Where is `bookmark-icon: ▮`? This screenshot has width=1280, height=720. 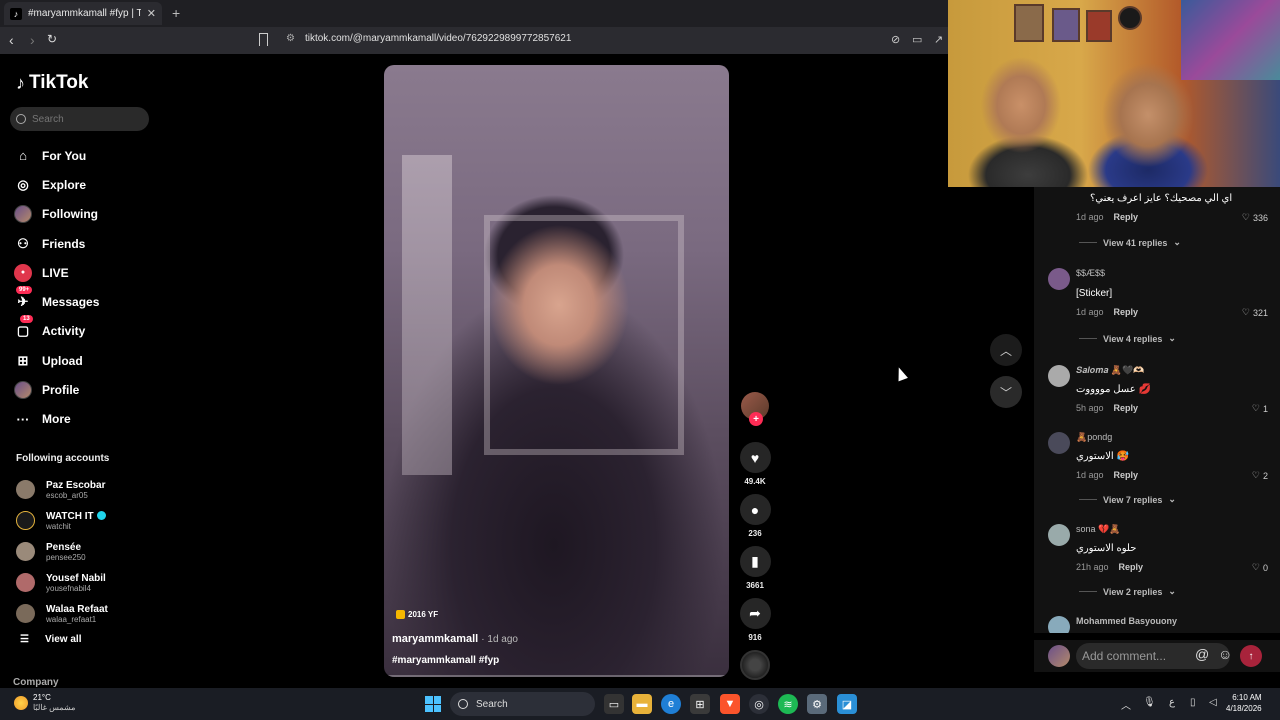
bookmark-icon: ▮ is located at coordinates (755, 561).